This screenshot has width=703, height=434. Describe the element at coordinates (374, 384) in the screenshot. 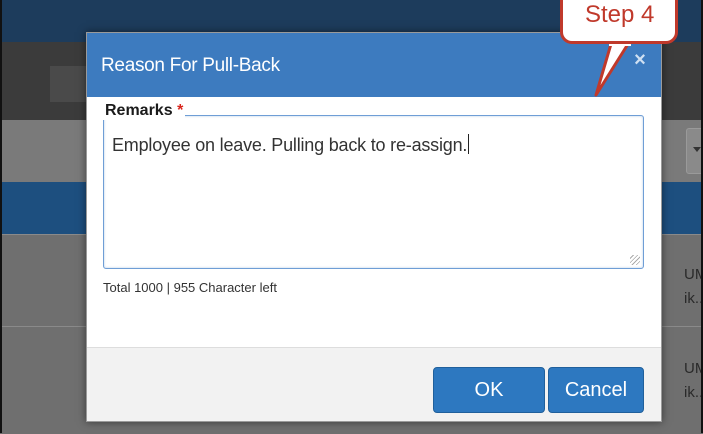

I see `dialog-footer: OK Cancel` at that location.